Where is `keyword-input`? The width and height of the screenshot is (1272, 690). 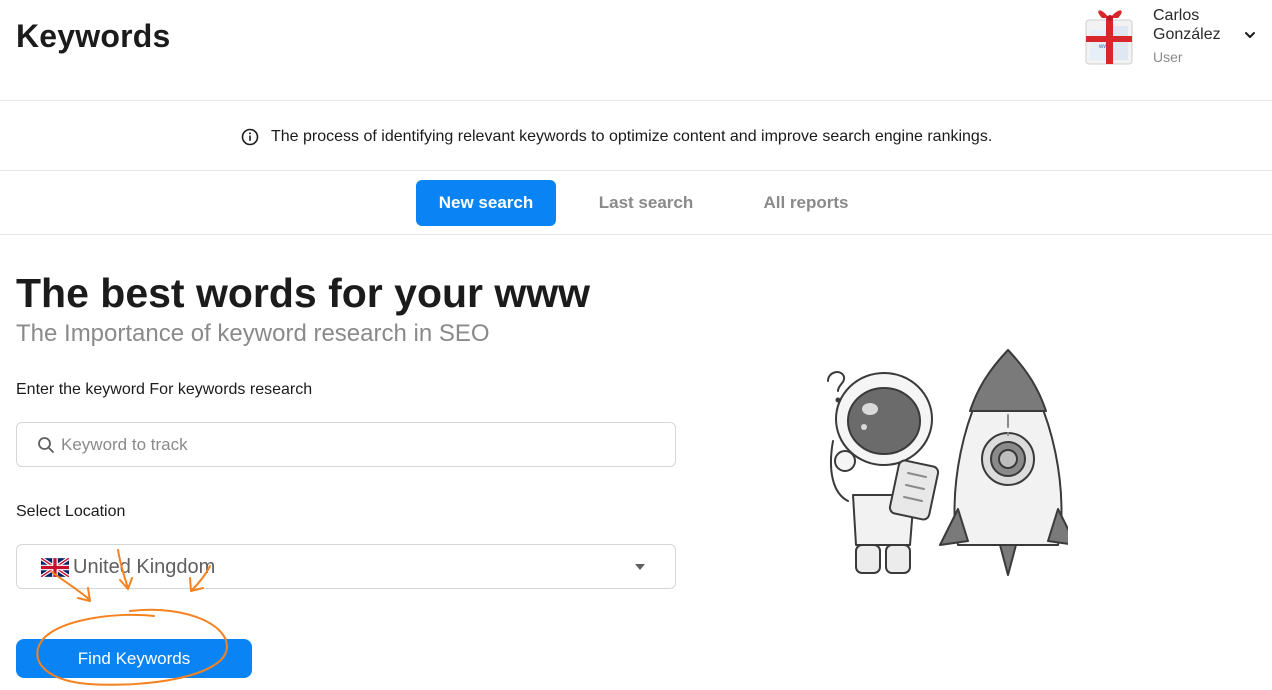
keyword-input is located at coordinates (361, 444).